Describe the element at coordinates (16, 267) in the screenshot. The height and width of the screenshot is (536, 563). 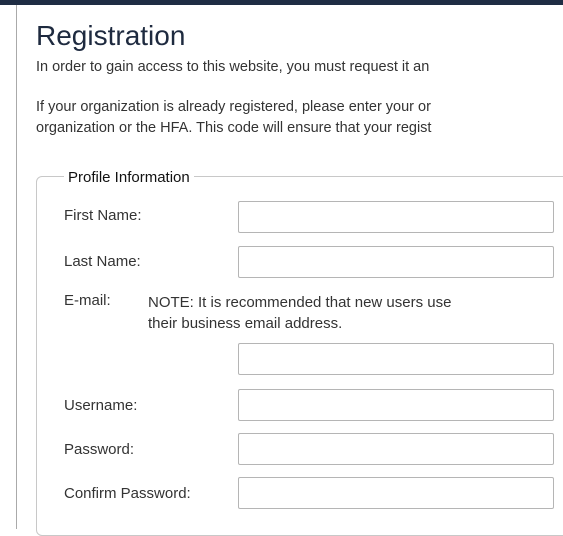
I see `left-border` at that location.